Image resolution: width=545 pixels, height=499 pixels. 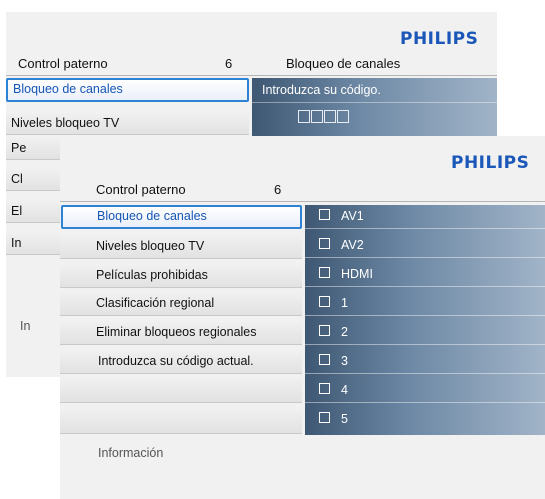 What do you see at coordinates (344, 361) in the screenshot?
I see `channel-label: 3` at bounding box center [344, 361].